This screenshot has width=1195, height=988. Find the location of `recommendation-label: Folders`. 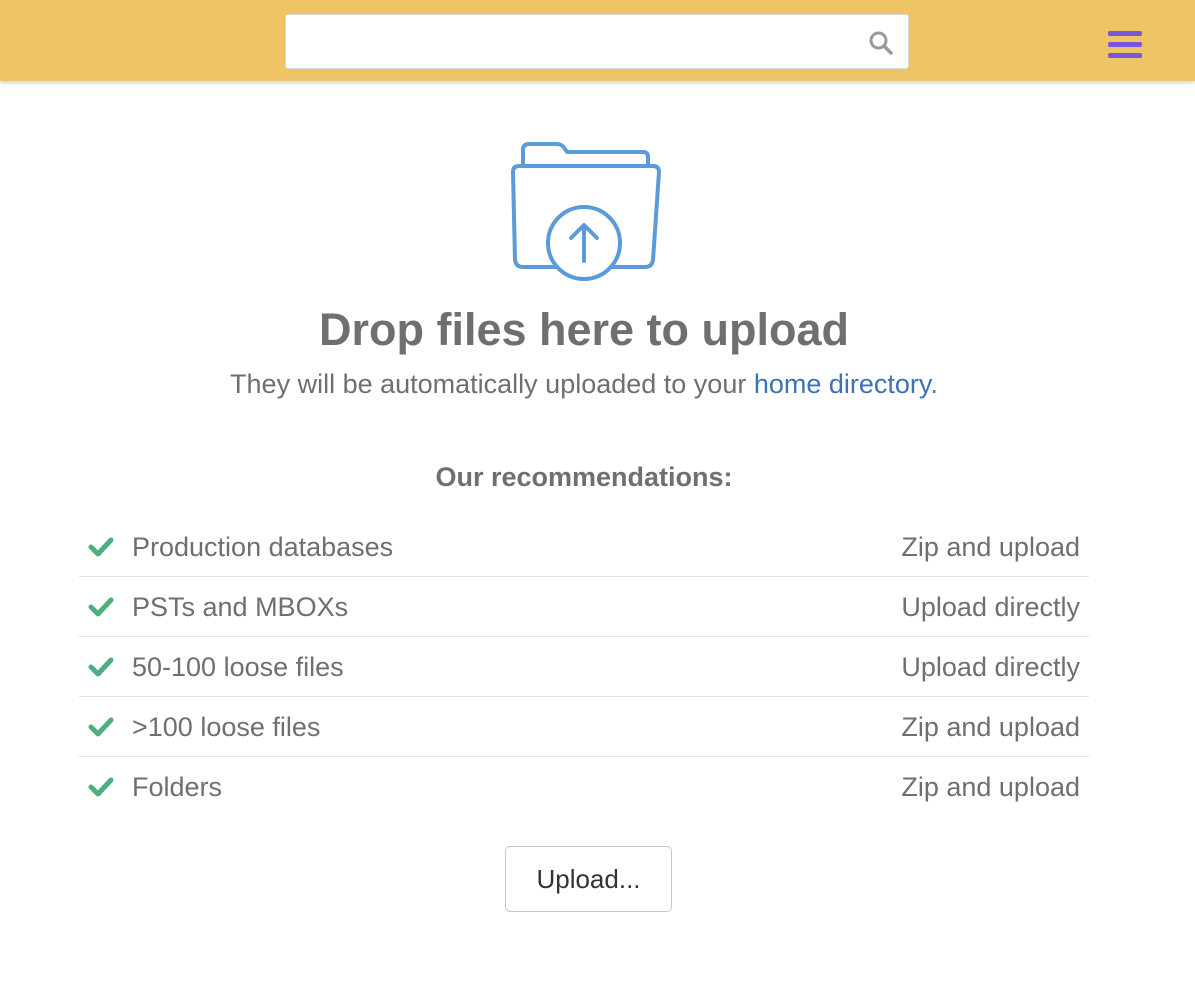

recommendation-label: Folders is located at coordinates (177, 787).